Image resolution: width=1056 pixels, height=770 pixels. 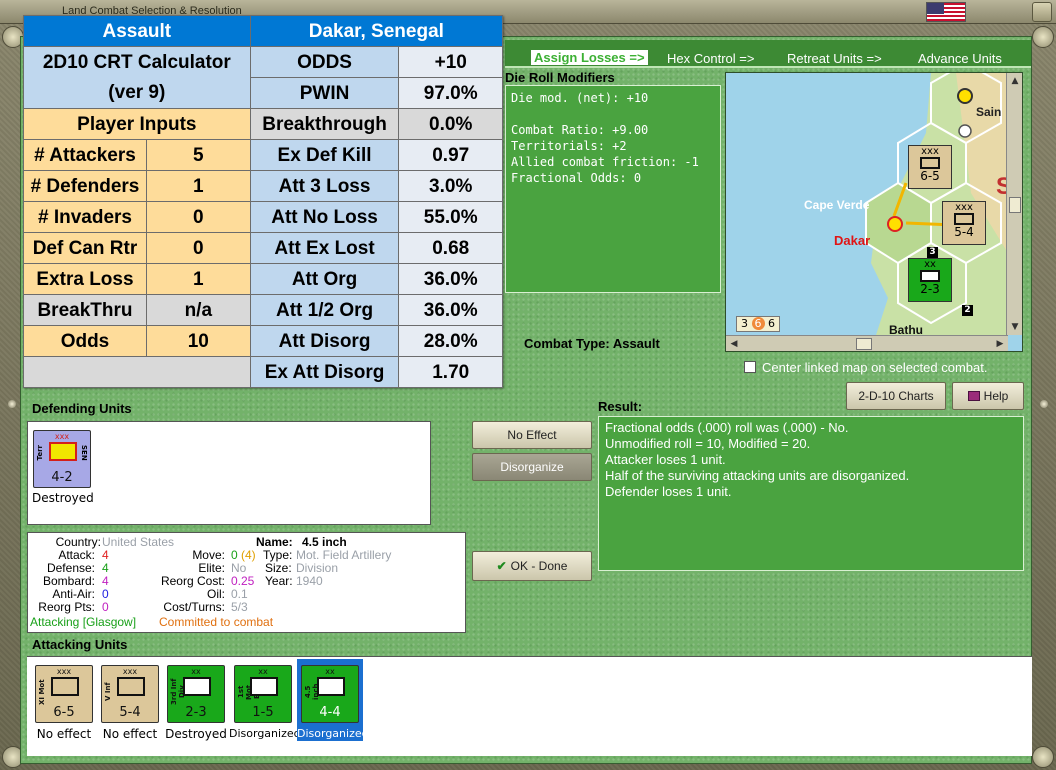 I want to click on defending-unit: xxx Terr SEN 4-2 Destroyed, so click(x=63, y=467).